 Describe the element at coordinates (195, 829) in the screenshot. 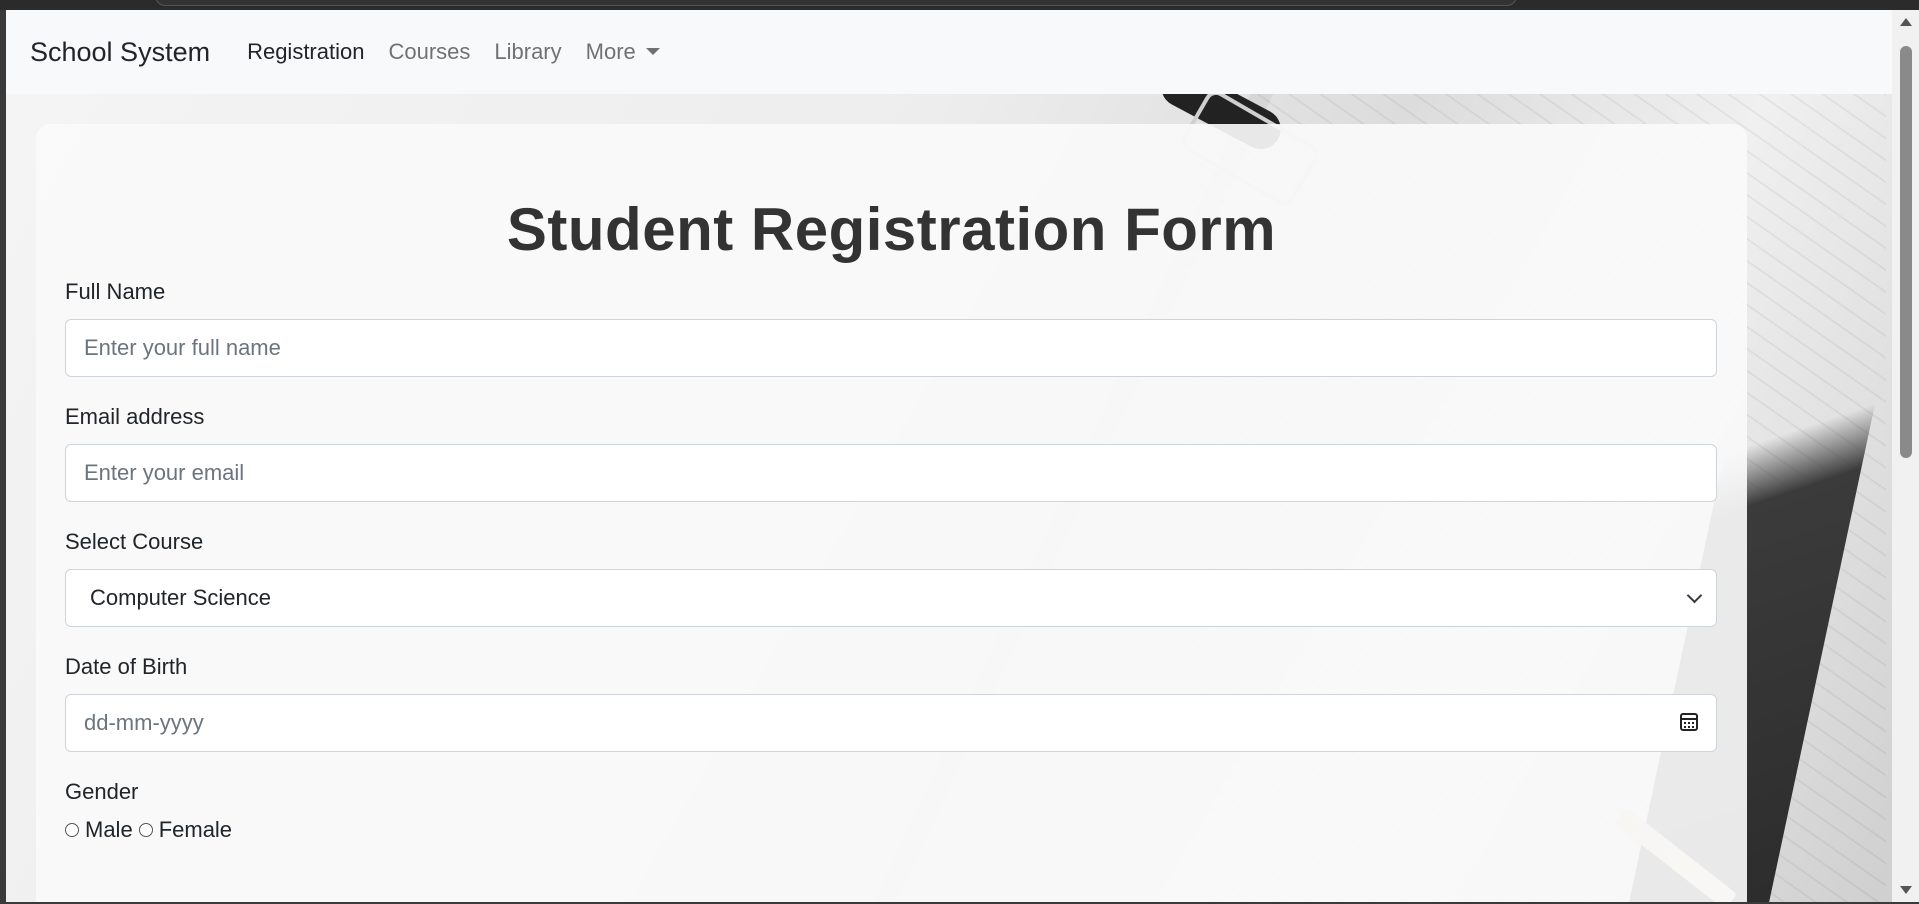

I see `gender-option-female-label: Female` at that location.